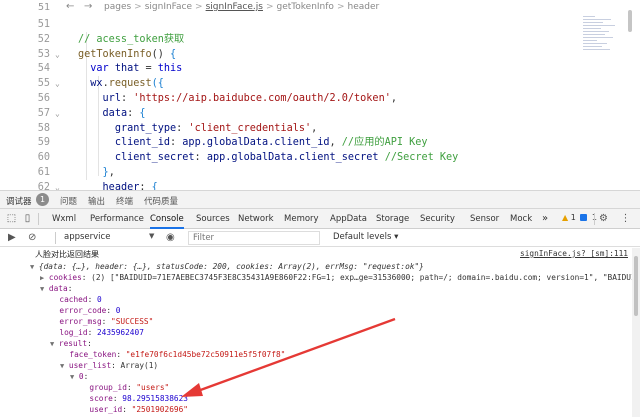  Describe the element at coordinates (603, 218) in the screenshot. I see `gear-icon: ⚙` at that location.